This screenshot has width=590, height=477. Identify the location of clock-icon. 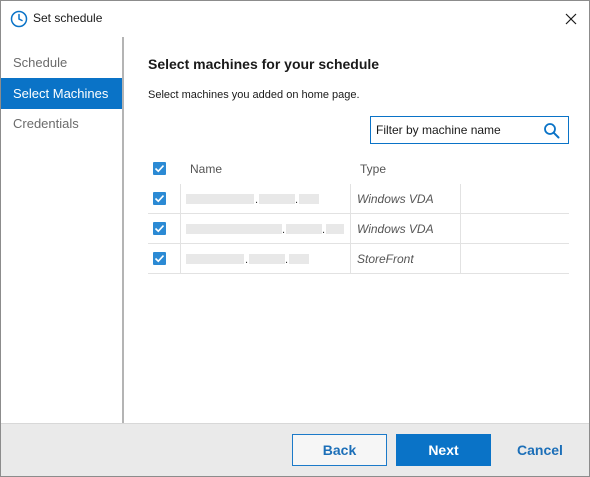
(19, 19).